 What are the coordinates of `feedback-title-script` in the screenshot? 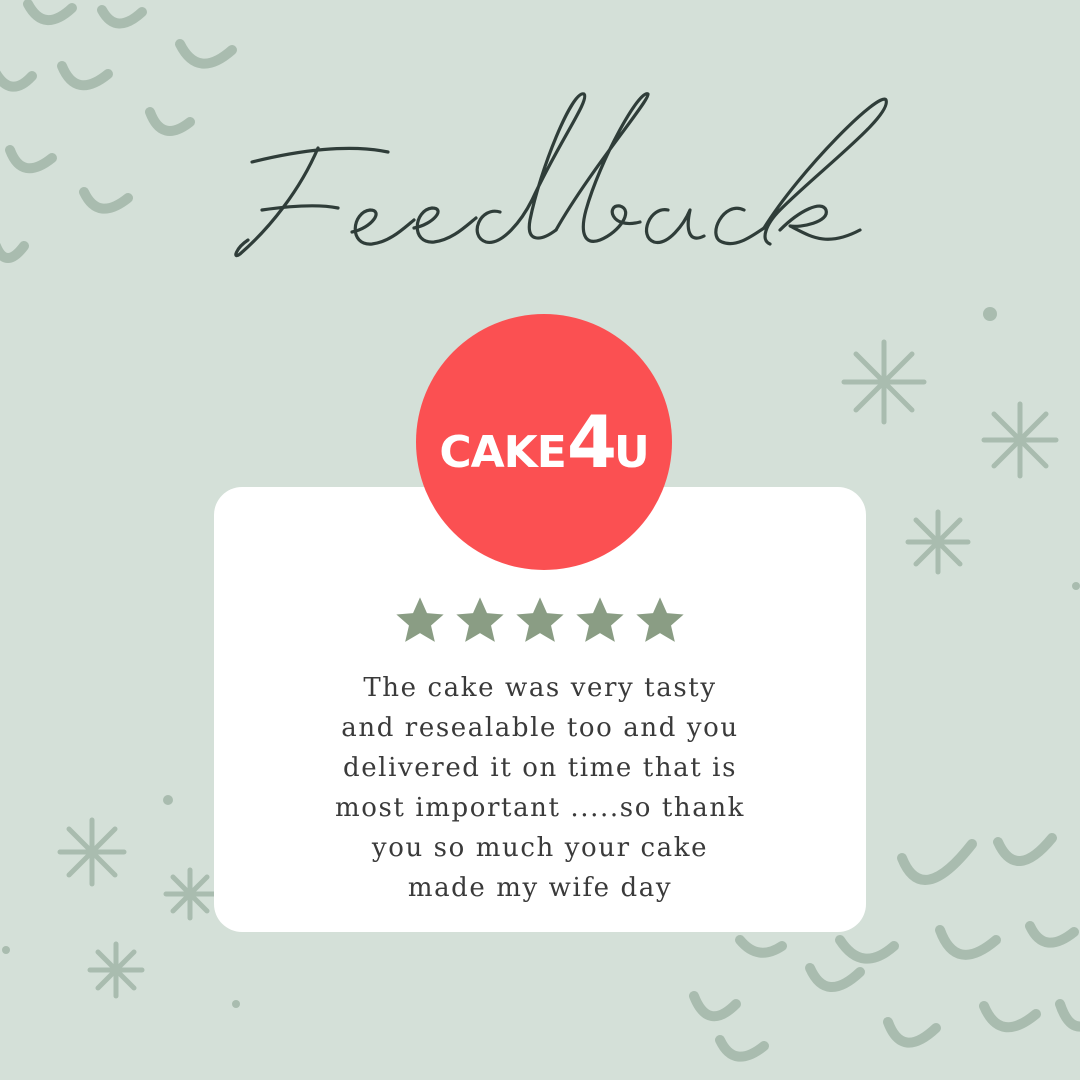 It's located at (561, 175).